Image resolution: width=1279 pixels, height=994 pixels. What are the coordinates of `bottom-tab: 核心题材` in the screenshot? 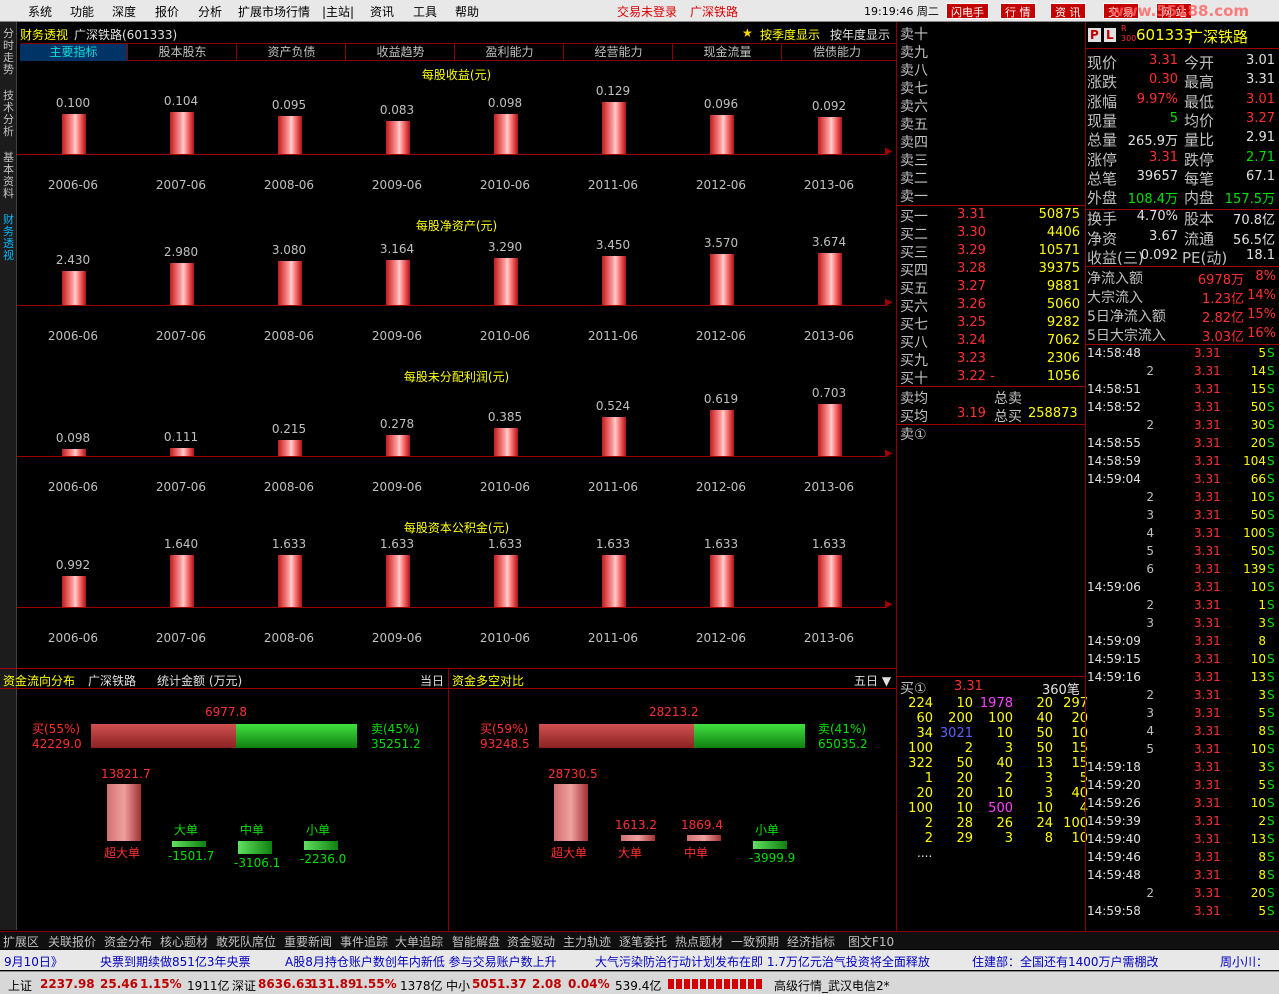 It's located at (184, 941).